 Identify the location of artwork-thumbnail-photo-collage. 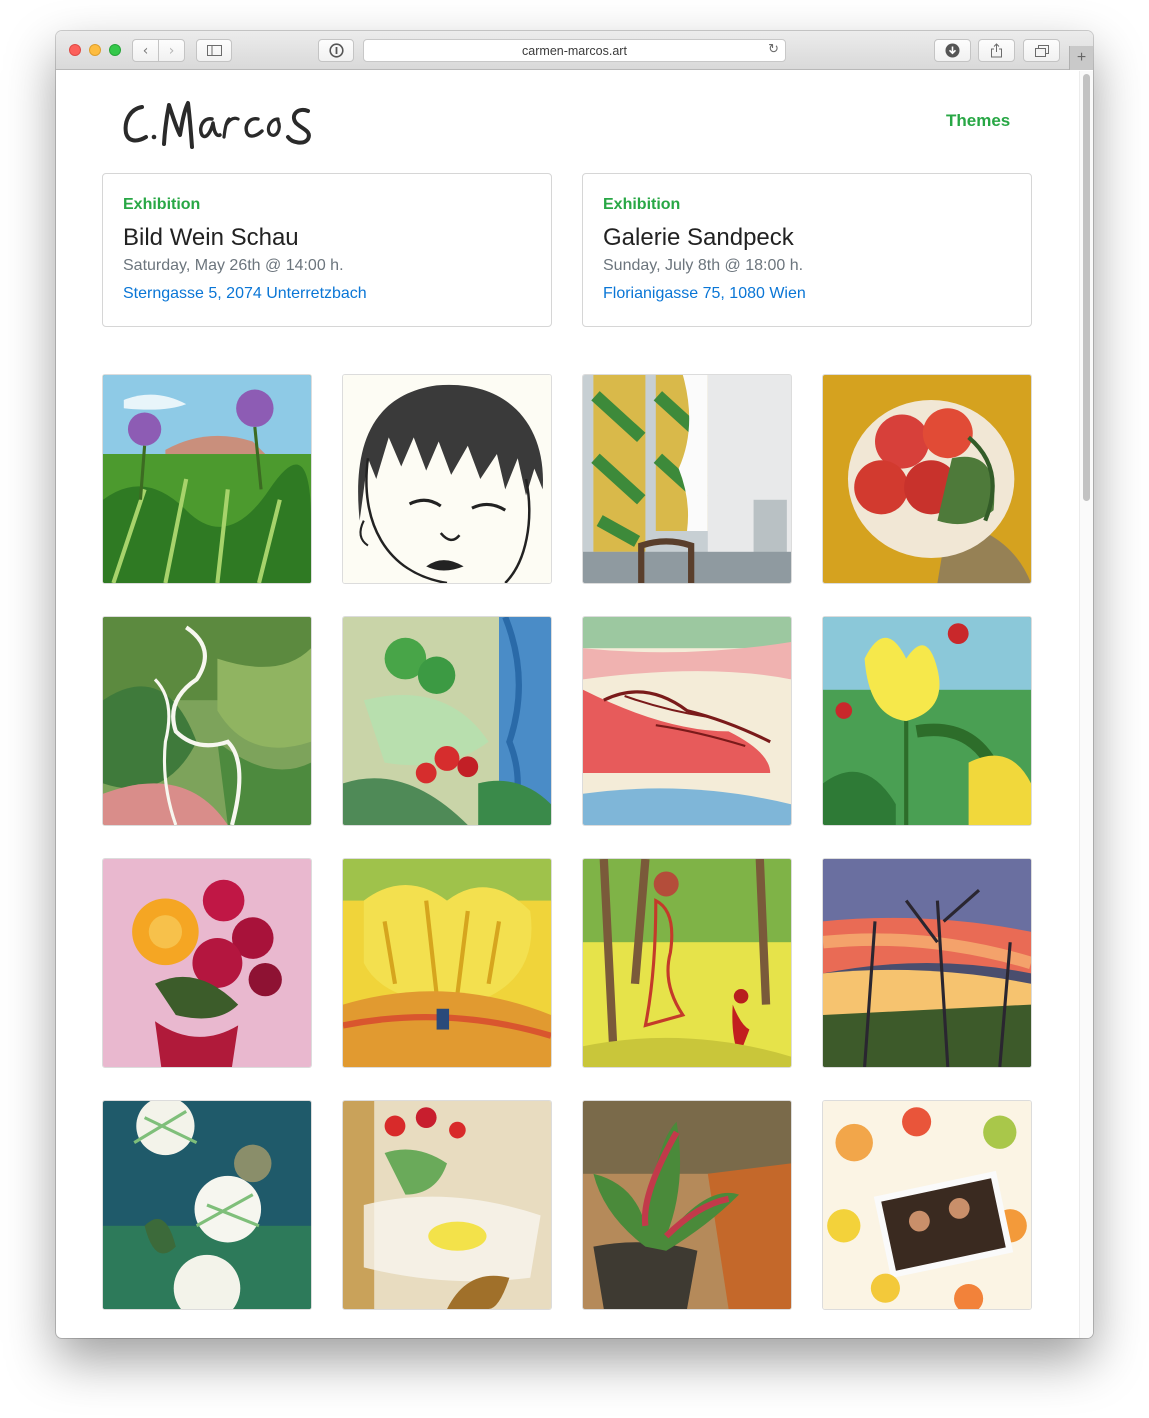
(927, 1205).